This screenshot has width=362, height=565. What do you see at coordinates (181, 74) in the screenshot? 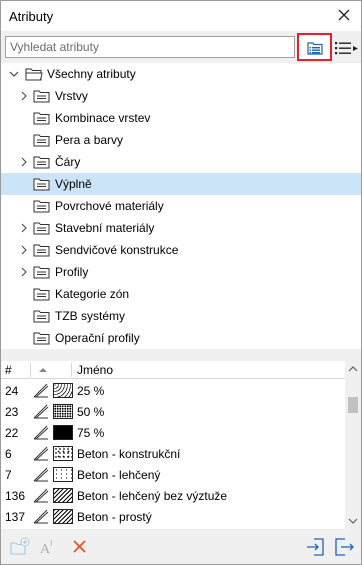
I see `tree-node-all-attributes: Všechny atributy` at bounding box center [181, 74].